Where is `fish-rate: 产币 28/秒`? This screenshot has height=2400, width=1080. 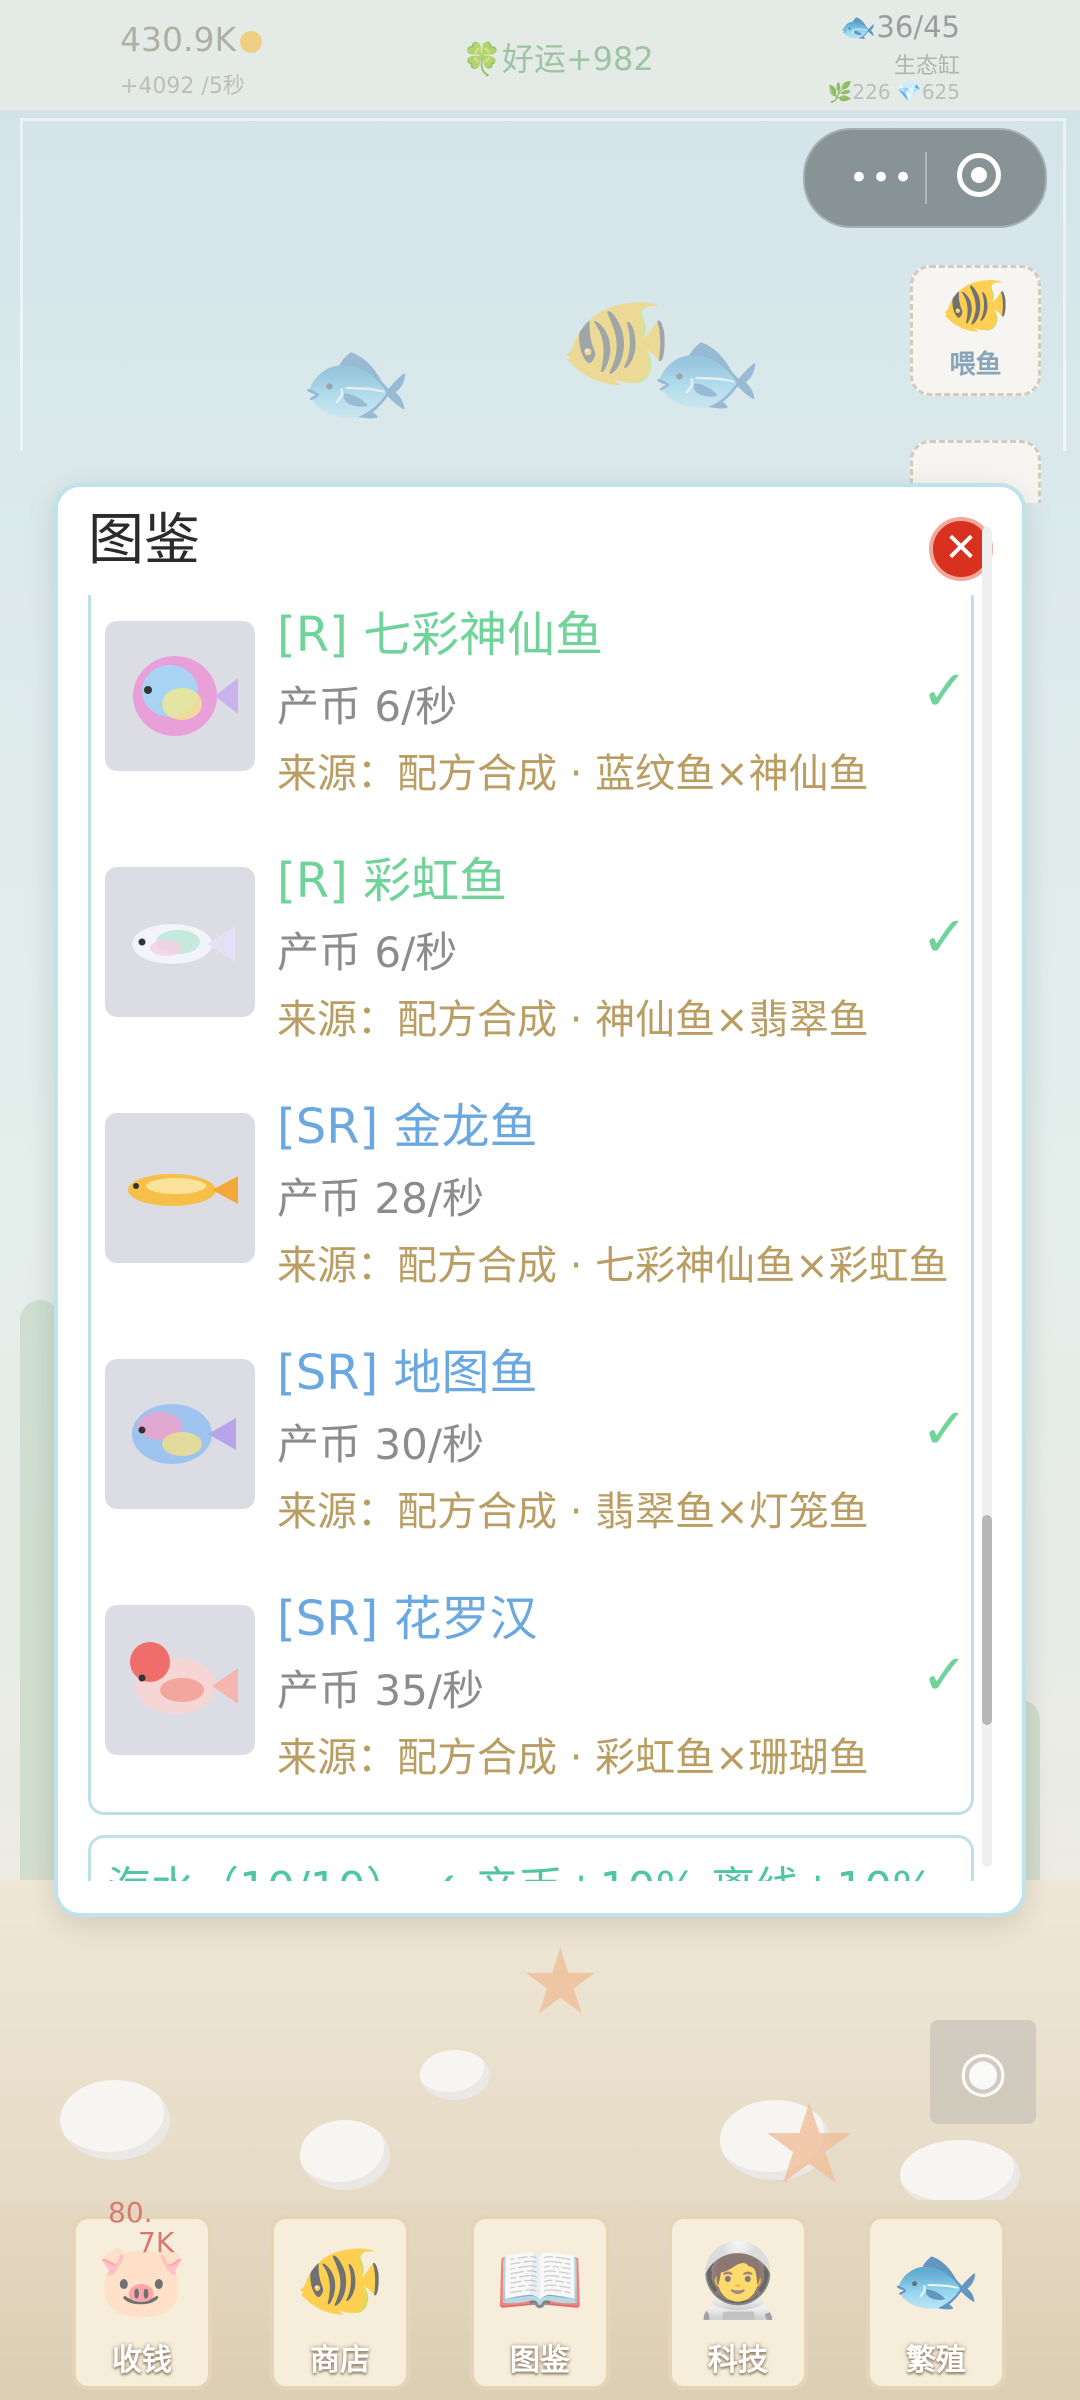 fish-rate: 产币 28/秒 is located at coordinates (380, 1198).